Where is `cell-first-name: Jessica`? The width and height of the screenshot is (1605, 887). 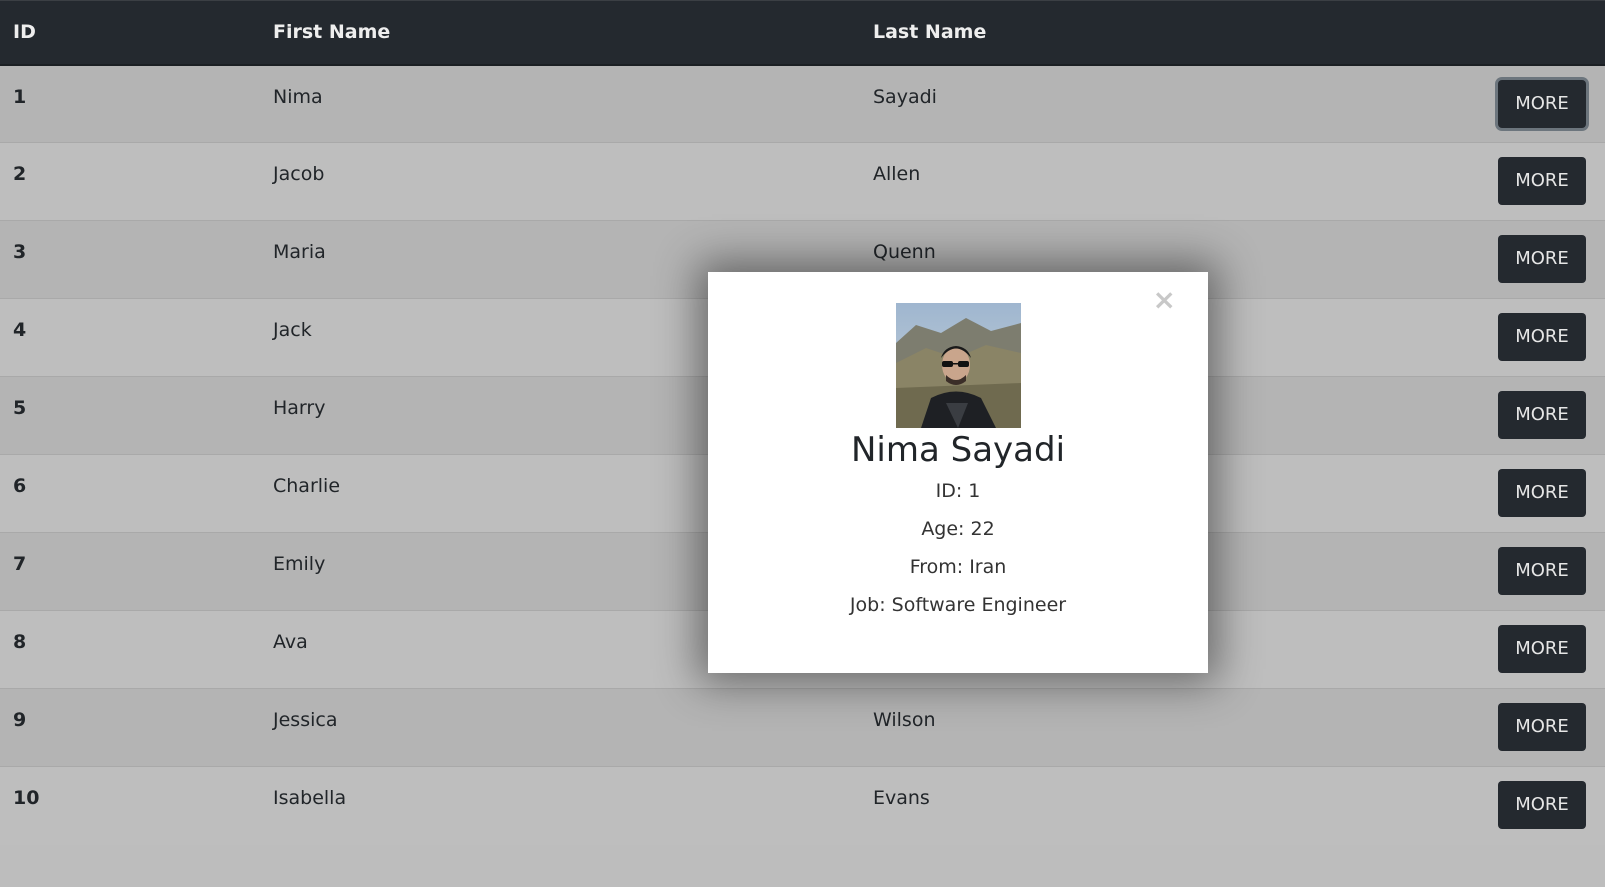
cell-first-name: Jessica is located at coordinates (305, 720).